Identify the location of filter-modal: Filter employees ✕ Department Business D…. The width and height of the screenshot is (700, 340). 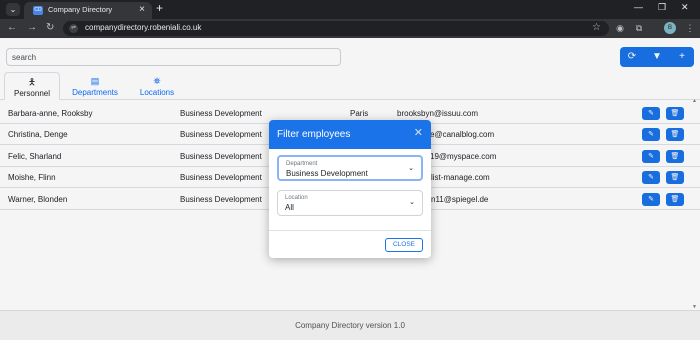
(350, 189).